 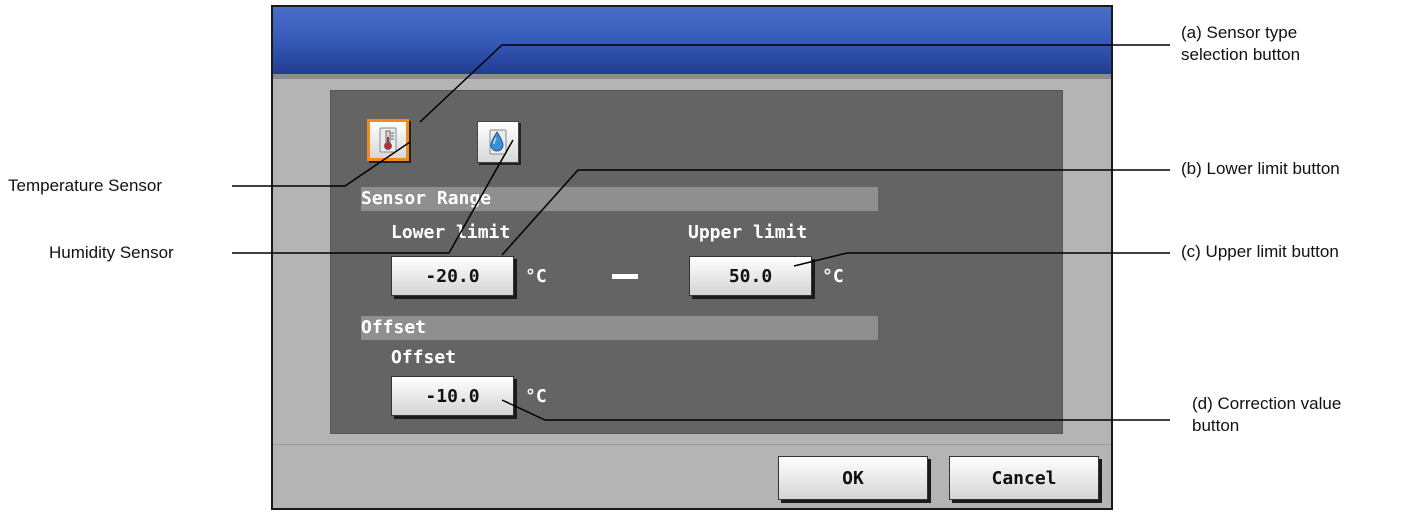 What do you see at coordinates (1239, 32) in the screenshot?
I see `callout-sensor-type-line1: (a) Sensor type` at bounding box center [1239, 32].